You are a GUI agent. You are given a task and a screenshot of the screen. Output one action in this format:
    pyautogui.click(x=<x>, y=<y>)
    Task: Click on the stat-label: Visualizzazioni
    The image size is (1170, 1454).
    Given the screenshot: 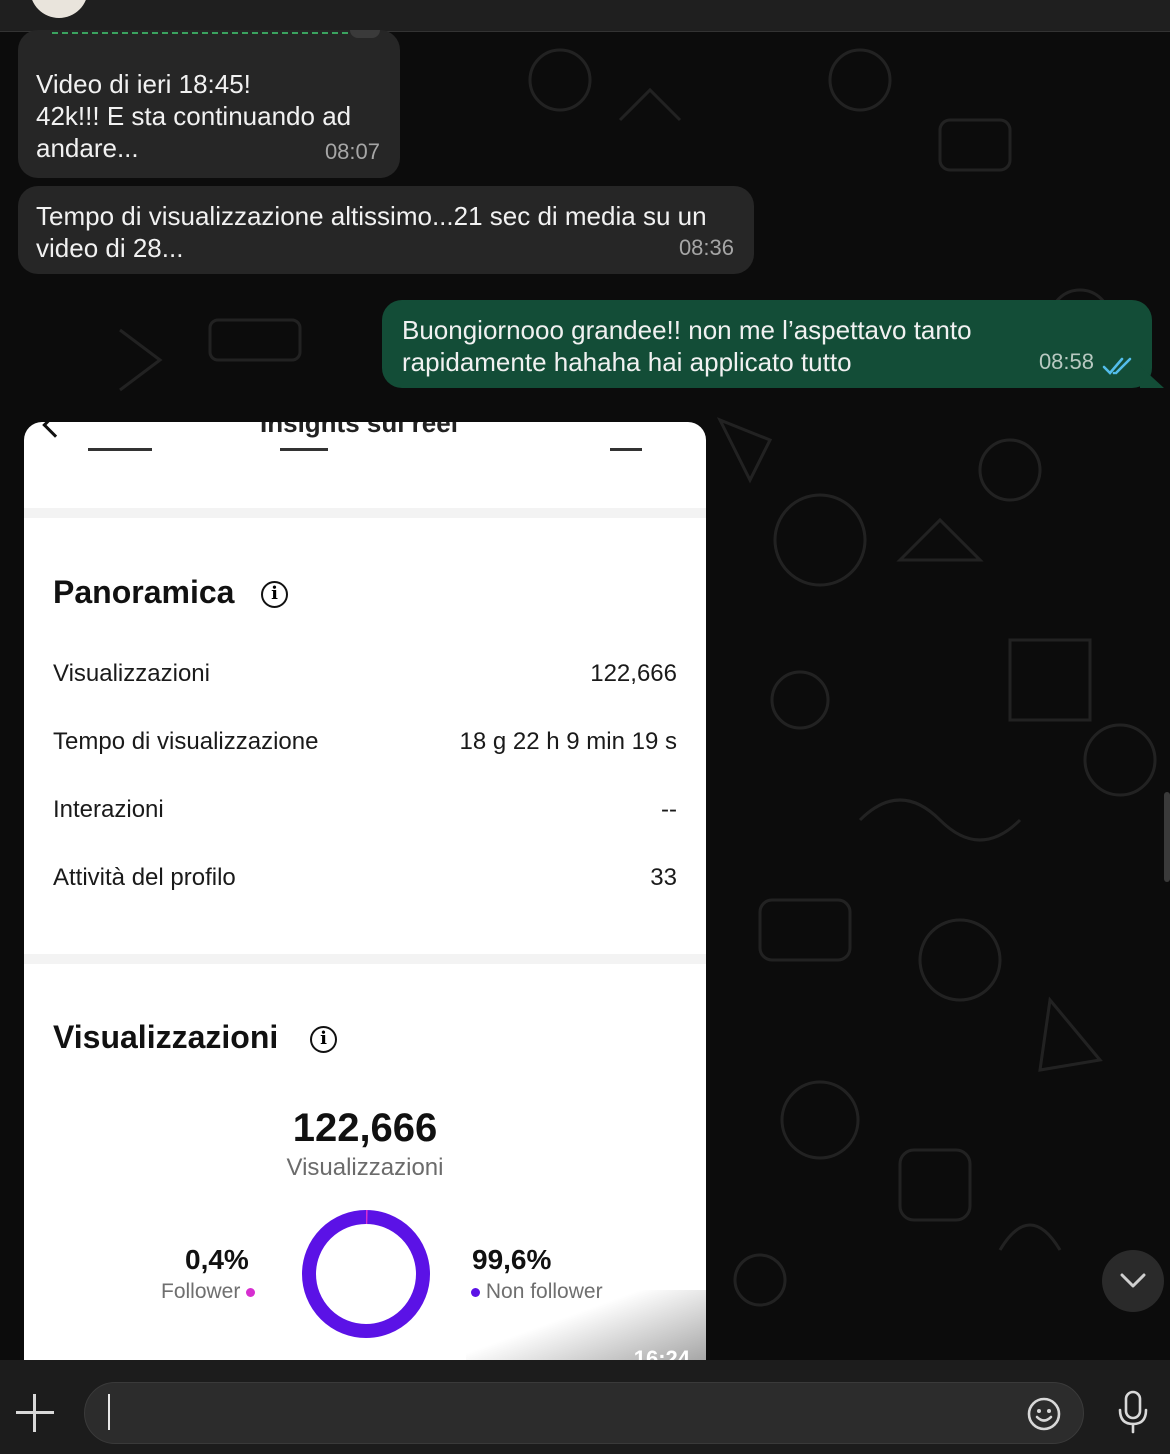 What is the action you would take?
    pyautogui.click(x=131, y=673)
    